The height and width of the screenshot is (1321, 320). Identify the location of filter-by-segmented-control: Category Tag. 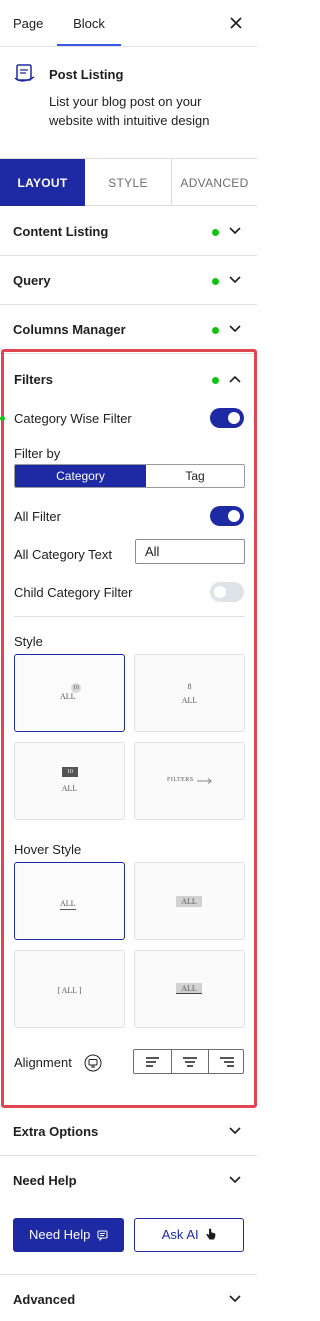
(129, 476).